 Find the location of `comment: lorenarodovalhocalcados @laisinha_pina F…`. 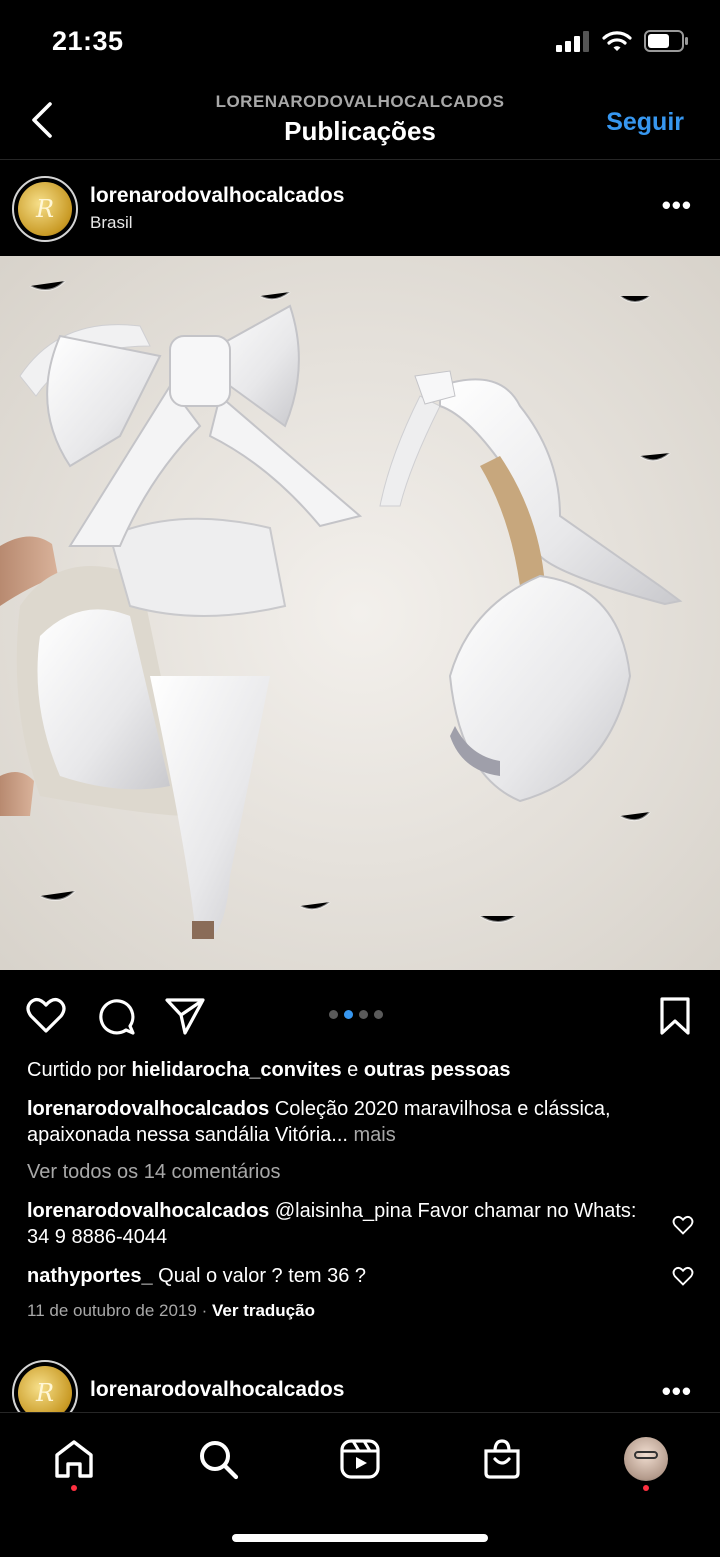

comment: lorenarodovalhocalcados @laisinha_pina F… is located at coordinates (342, 1224).